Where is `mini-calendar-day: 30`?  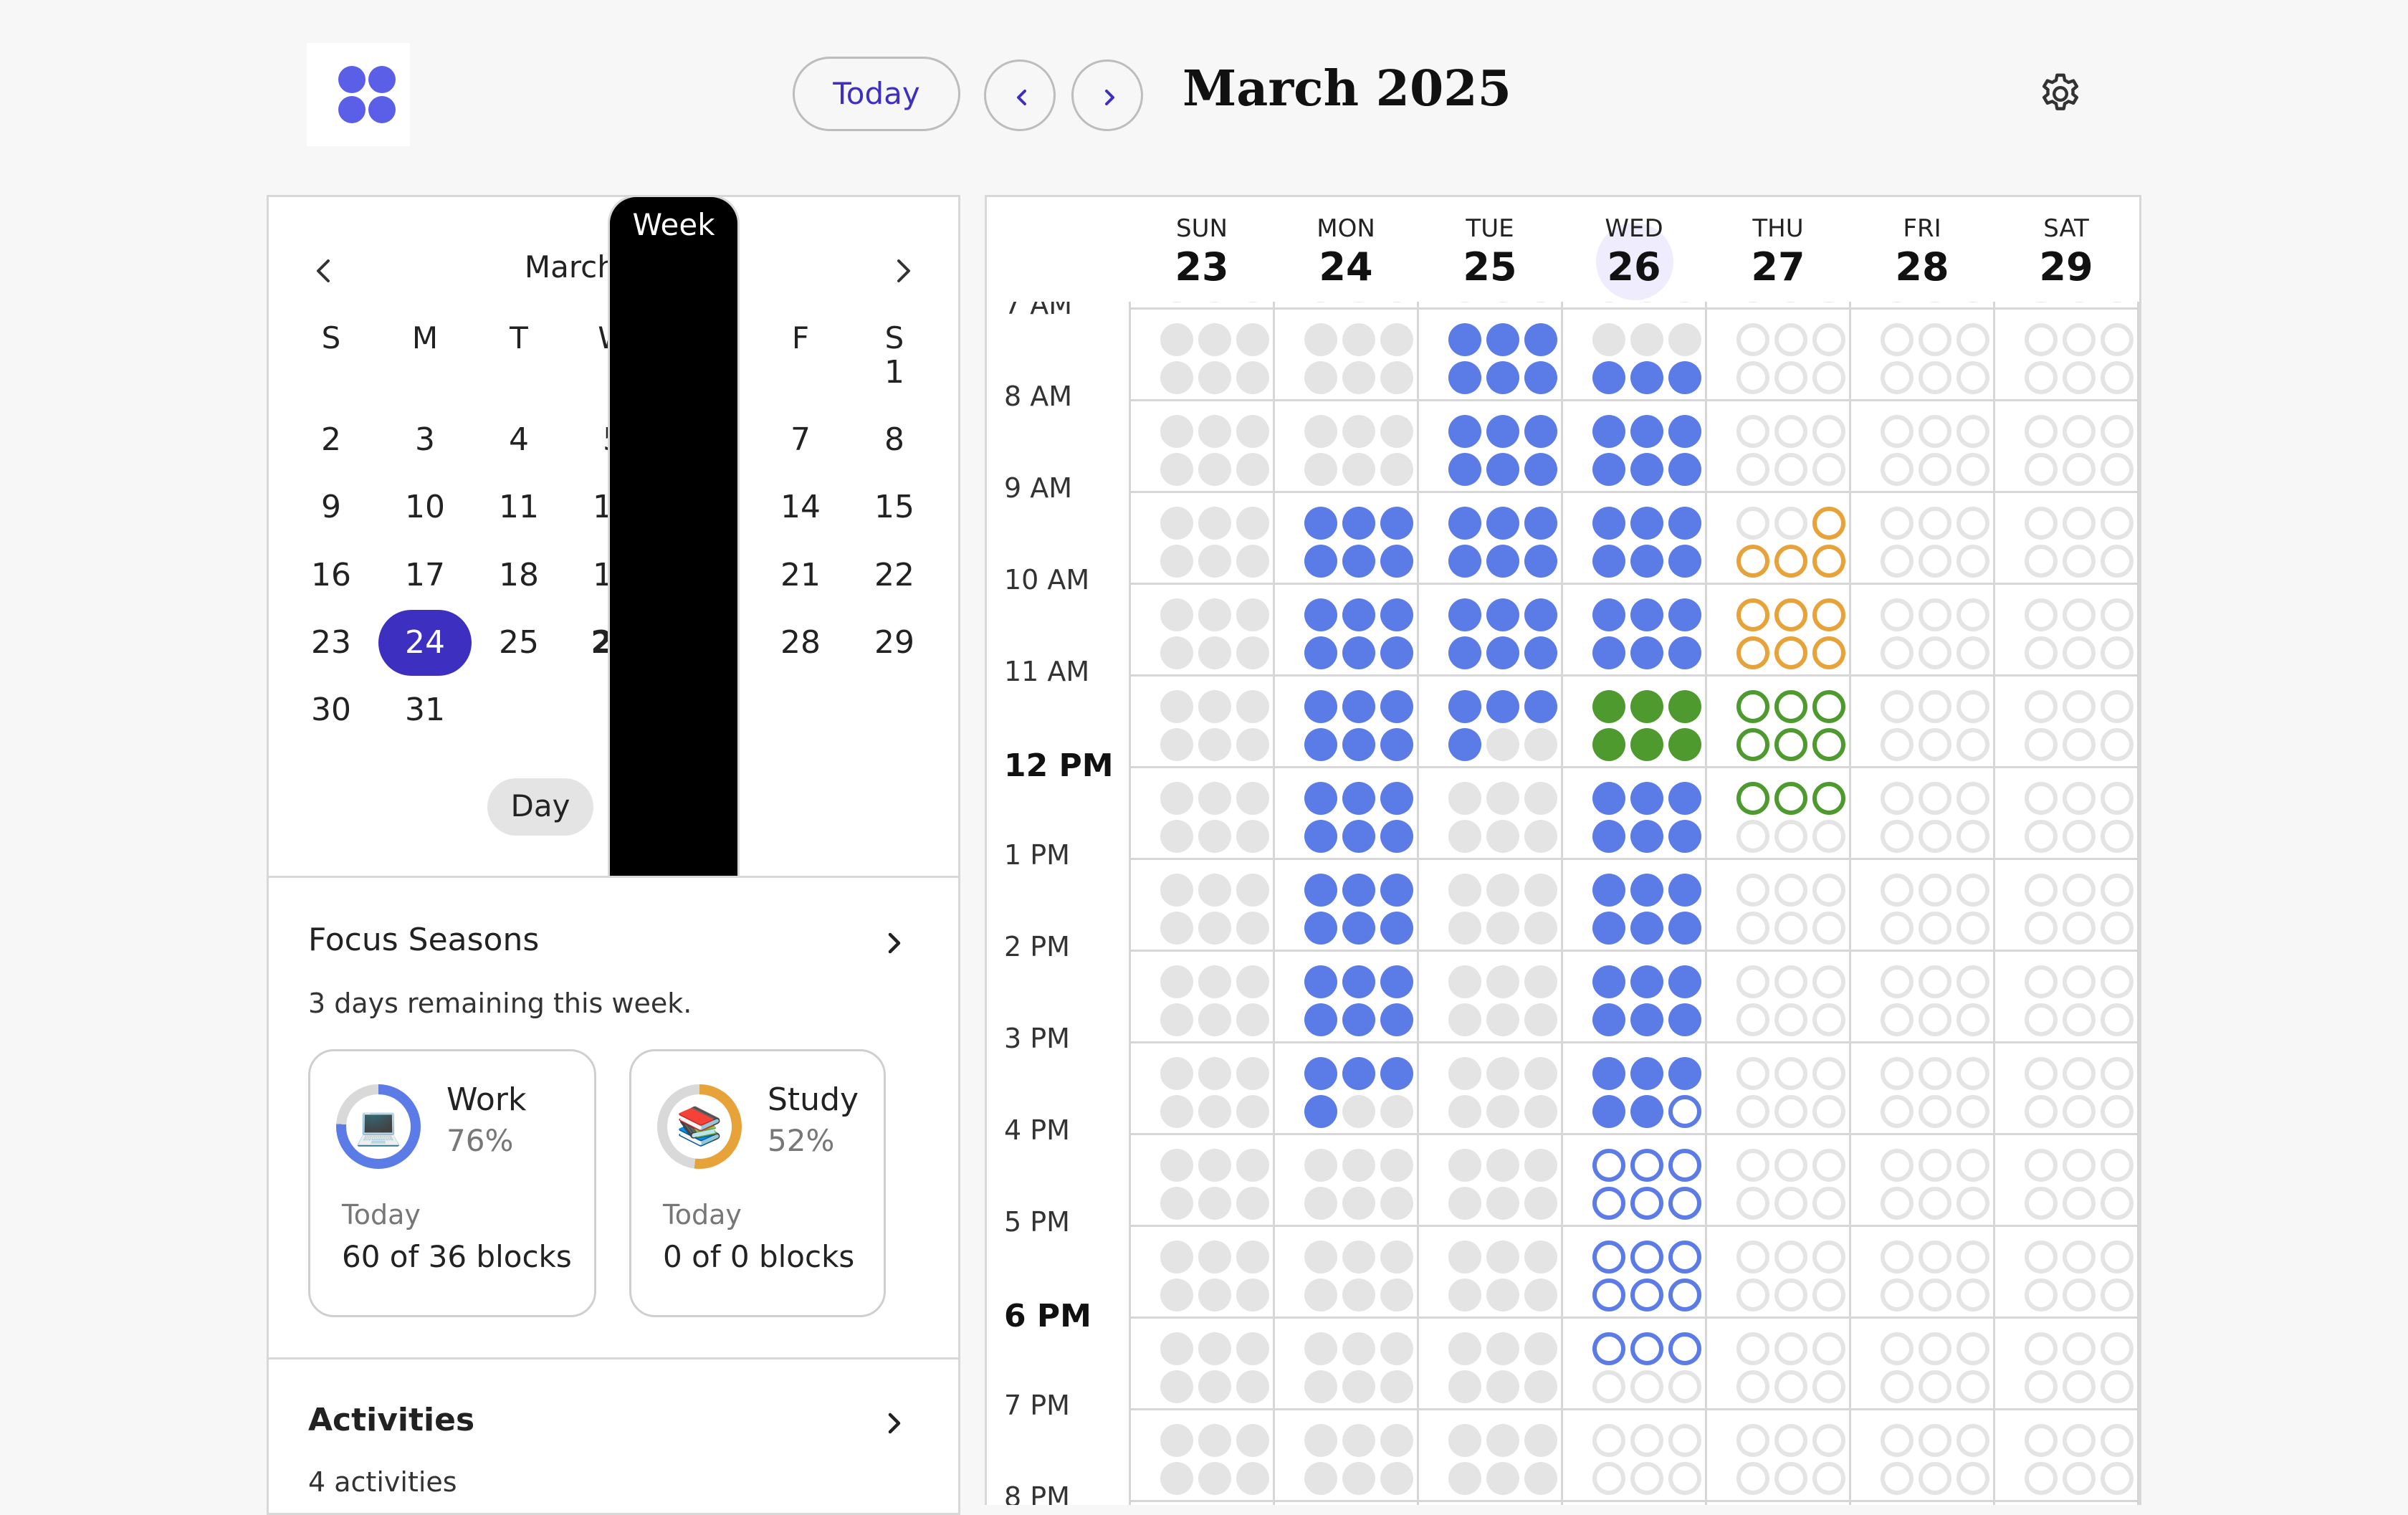
mini-calendar-day: 30 is located at coordinates (331, 710).